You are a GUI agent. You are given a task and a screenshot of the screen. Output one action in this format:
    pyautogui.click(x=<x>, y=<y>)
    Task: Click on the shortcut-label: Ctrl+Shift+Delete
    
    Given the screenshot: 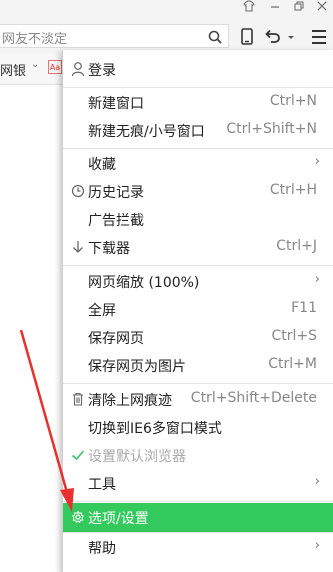 What is the action you would take?
    pyautogui.click(x=253, y=398)
    